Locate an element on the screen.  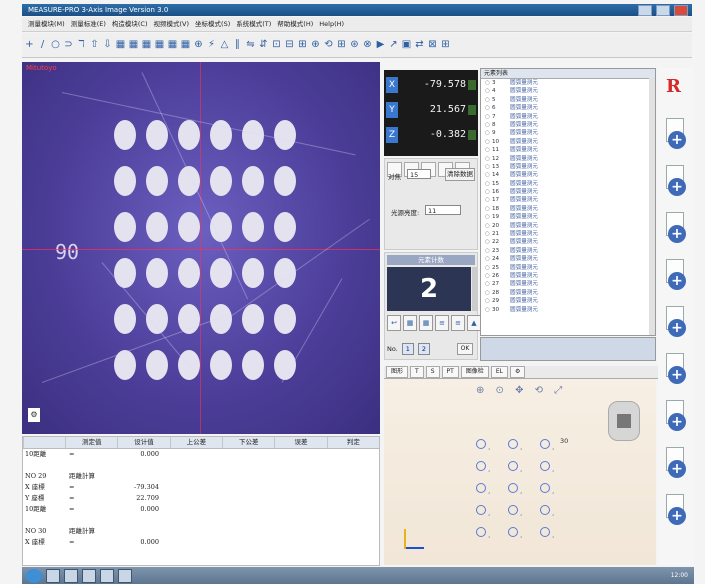
graph-tab-3: PT is located at coordinates (450, 372).